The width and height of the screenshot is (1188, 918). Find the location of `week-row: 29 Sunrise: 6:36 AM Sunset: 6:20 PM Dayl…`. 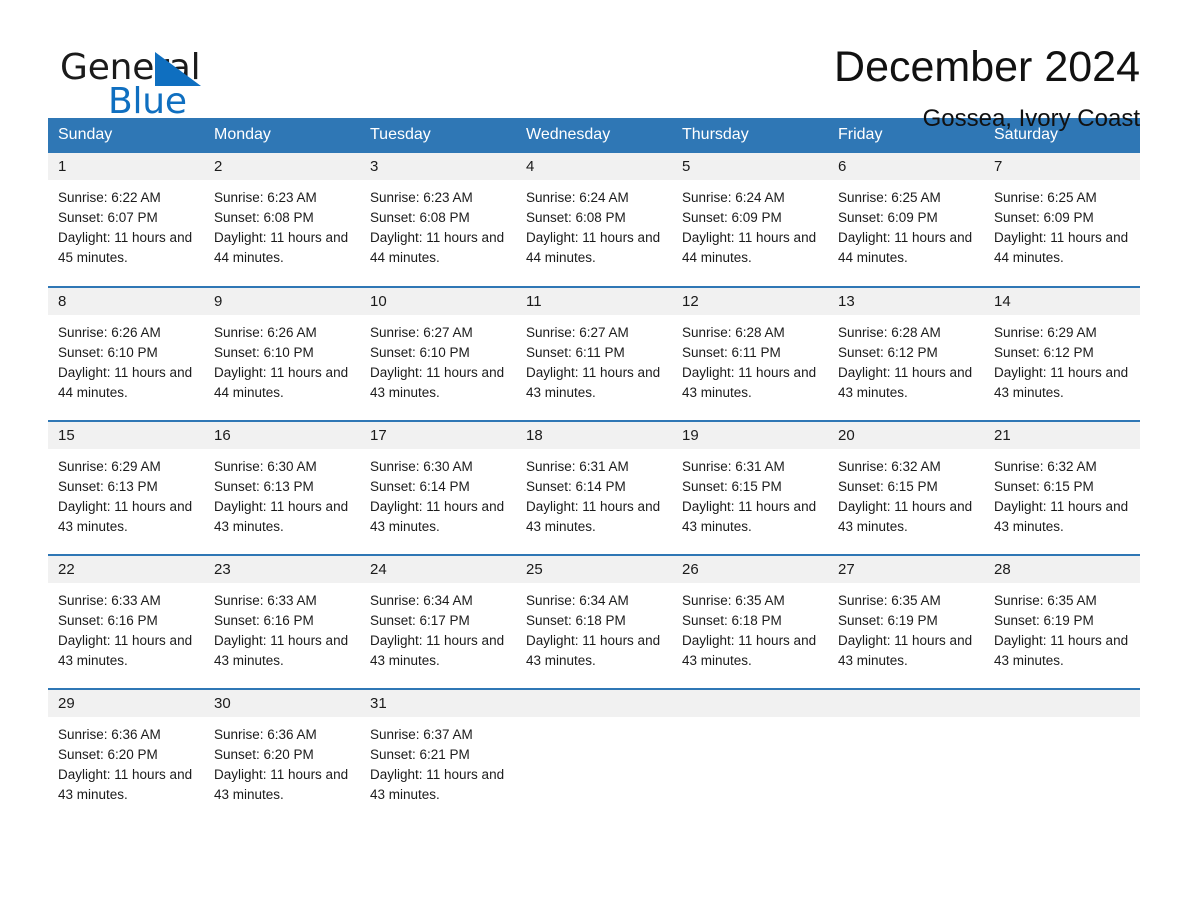

week-row: 29 Sunrise: 6:36 AM Sunset: 6:20 PM Dayl… is located at coordinates (594, 755).